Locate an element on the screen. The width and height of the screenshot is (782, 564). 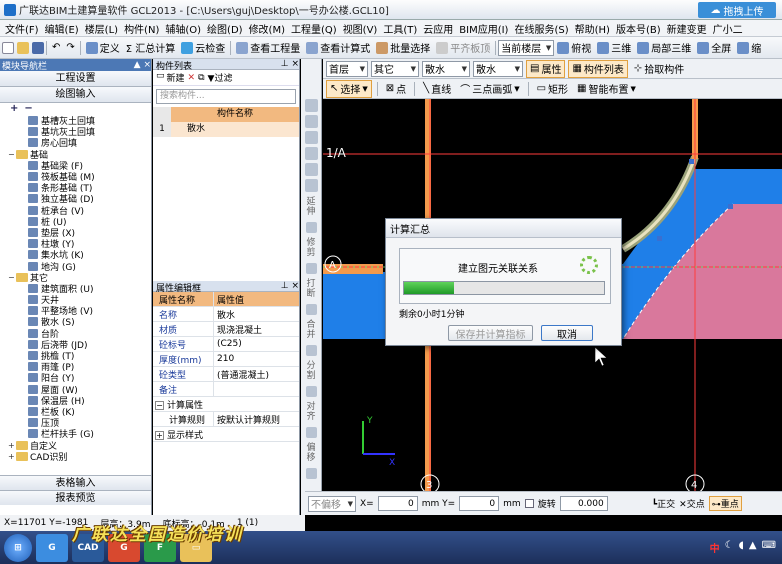
tree-item: 桩承台 (V) is located at coordinates (75, 211).